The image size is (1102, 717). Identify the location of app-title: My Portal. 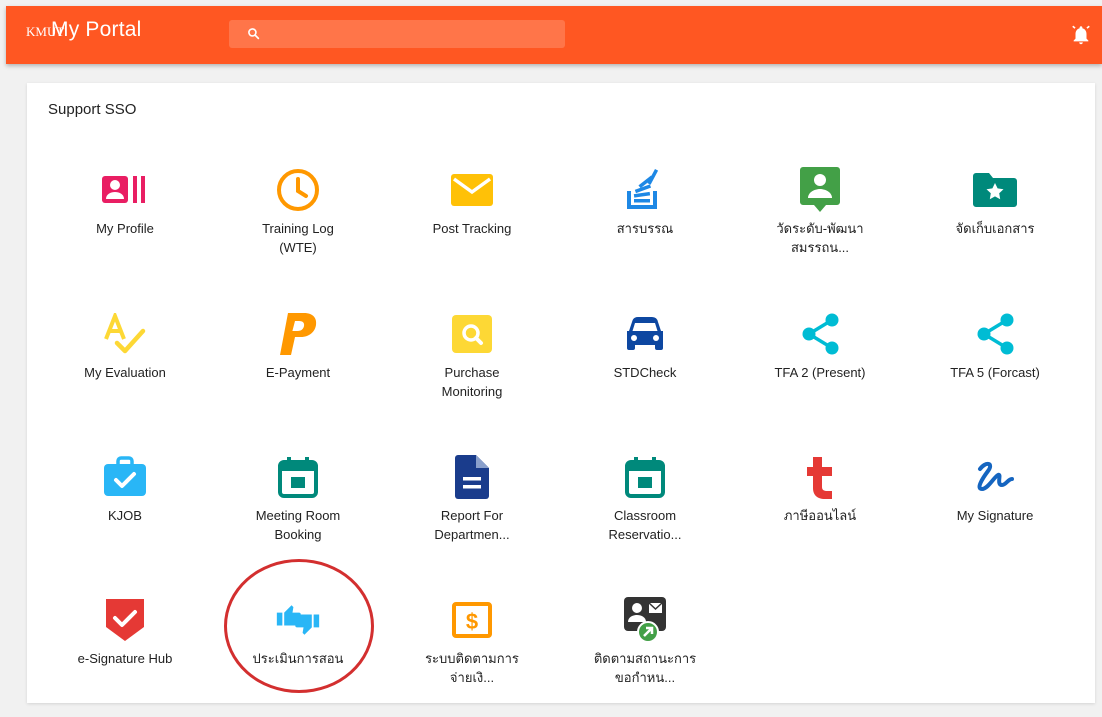
(96, 29).